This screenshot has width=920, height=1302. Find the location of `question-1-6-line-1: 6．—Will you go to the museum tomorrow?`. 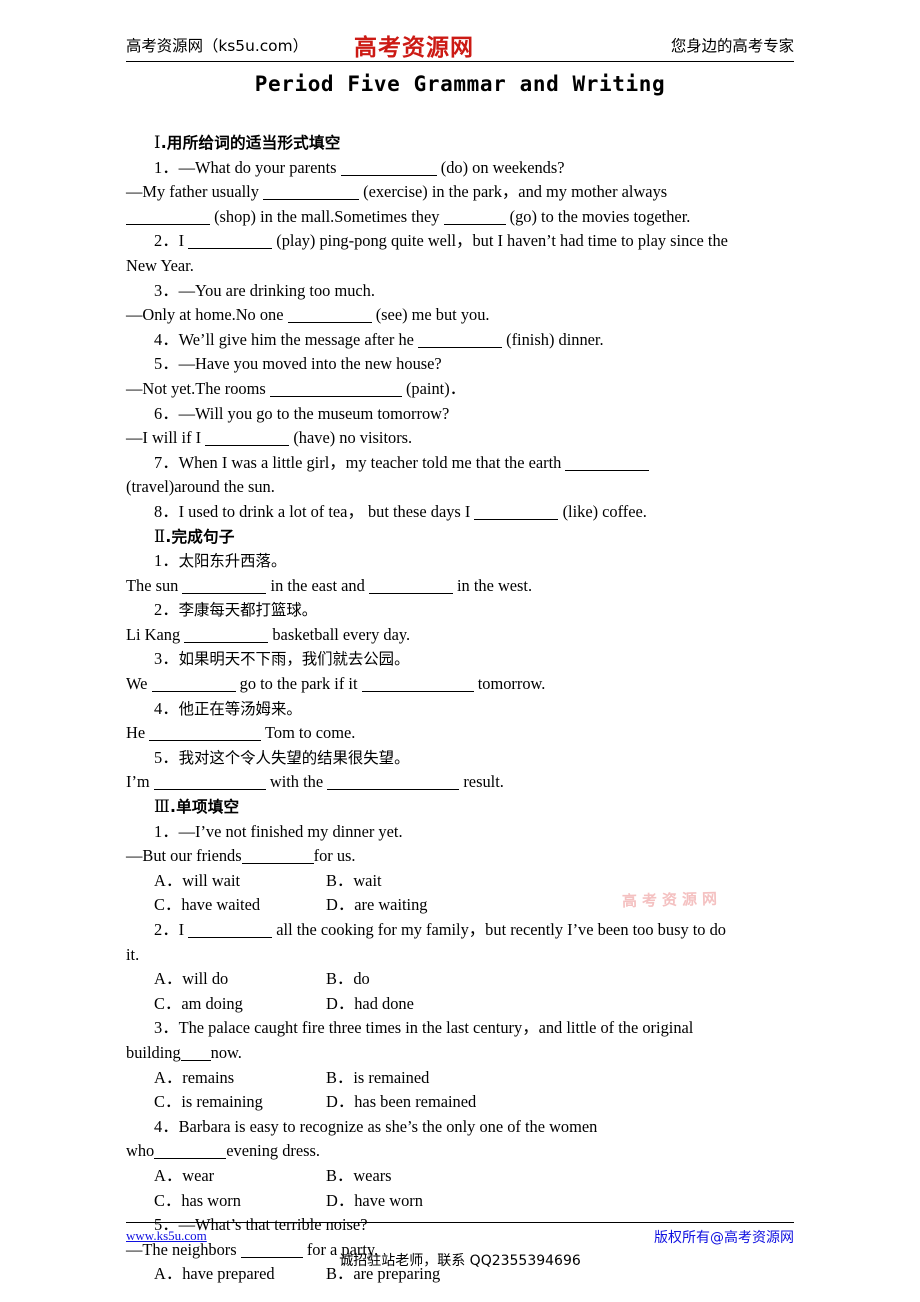

question-1-6-line-1: 6．—Will you go to the museum tomorrow? is located at coordinates (302, 413).